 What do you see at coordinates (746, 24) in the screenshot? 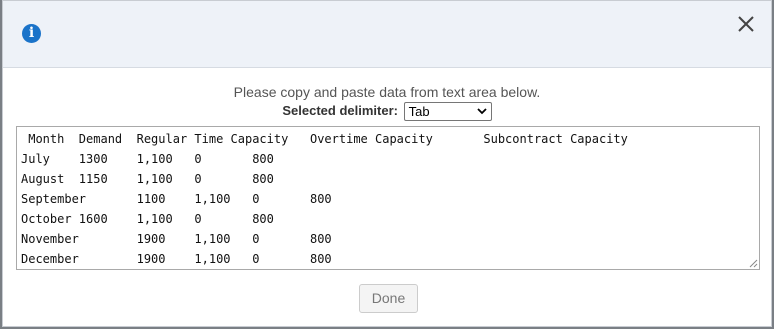
I see `close-icon` at bounding box center [746, 24].